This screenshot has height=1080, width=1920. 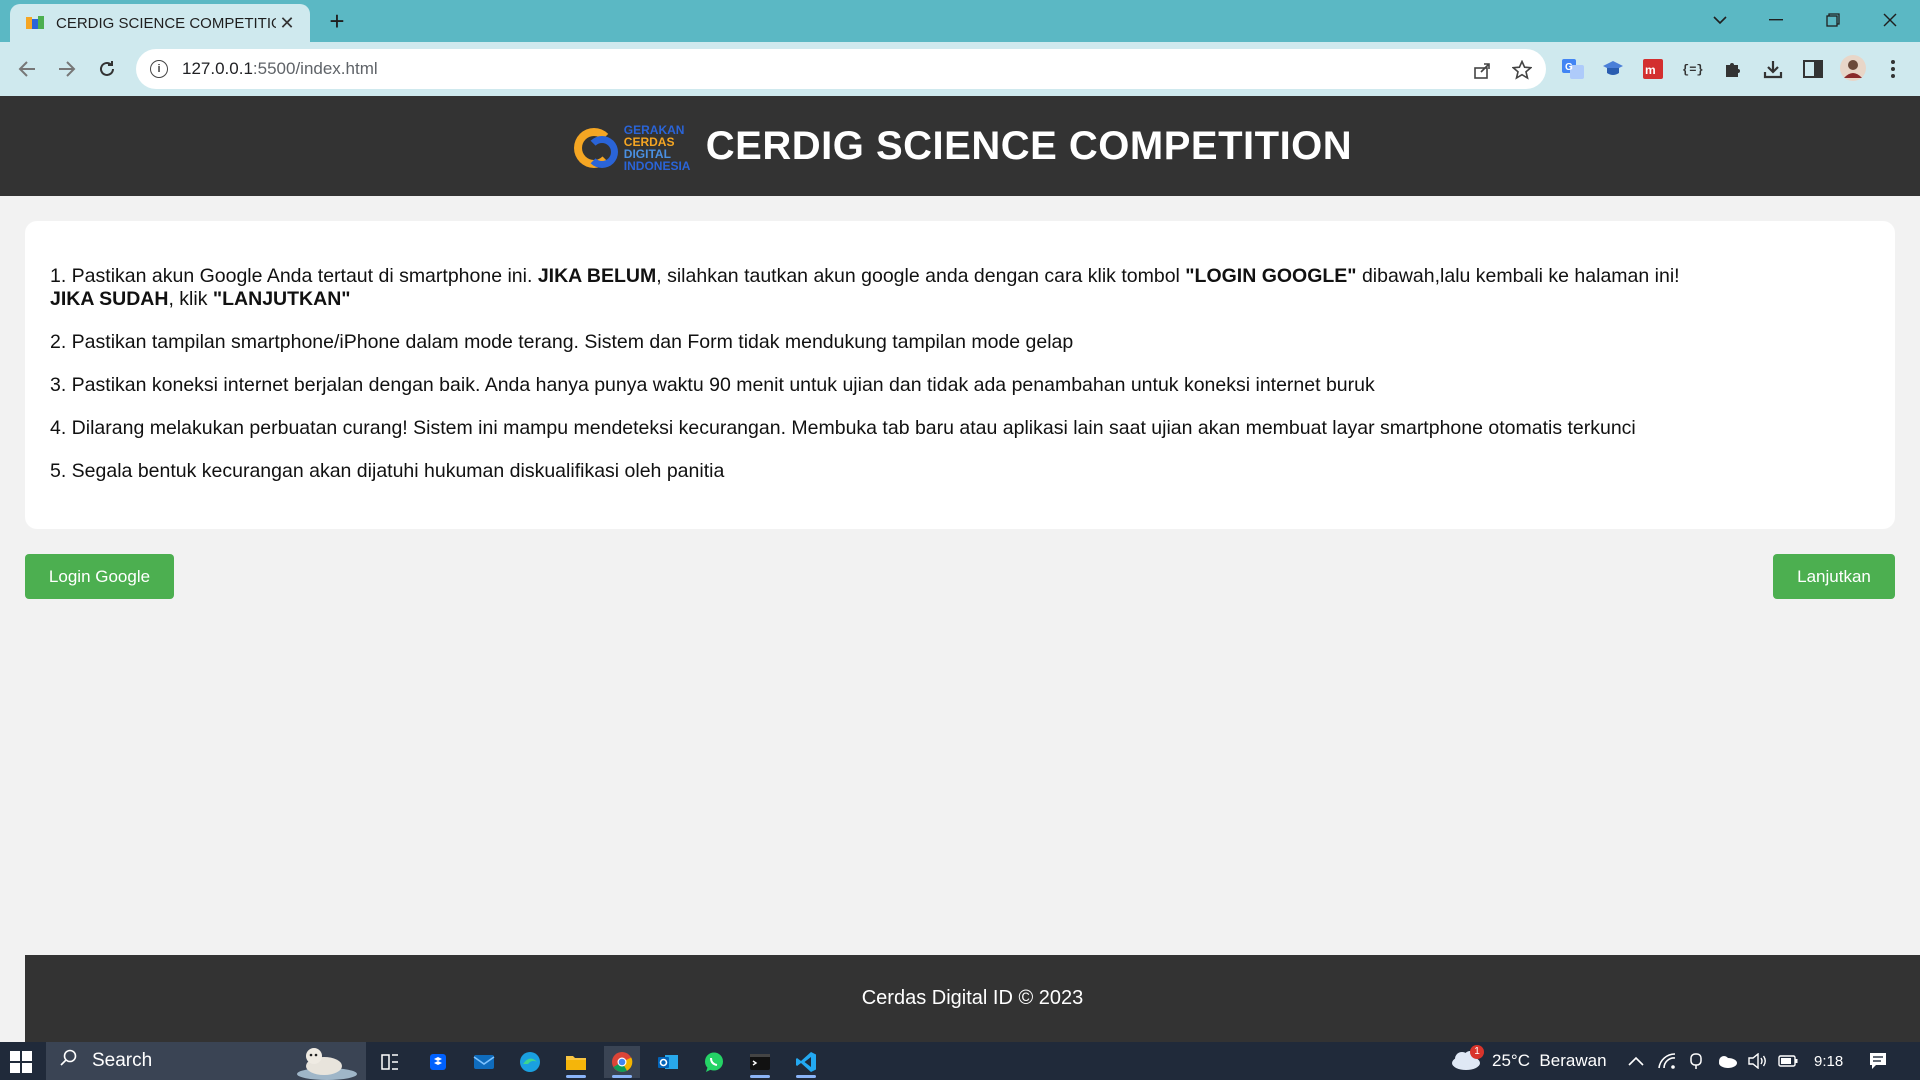 I want to click on graduation-cap-extension-icon, so click(x=1613, y=69).